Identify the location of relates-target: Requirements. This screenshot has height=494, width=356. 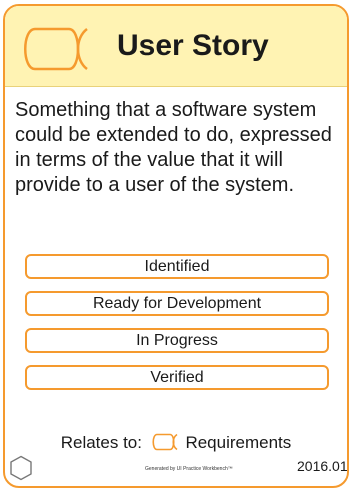
(238, 442).